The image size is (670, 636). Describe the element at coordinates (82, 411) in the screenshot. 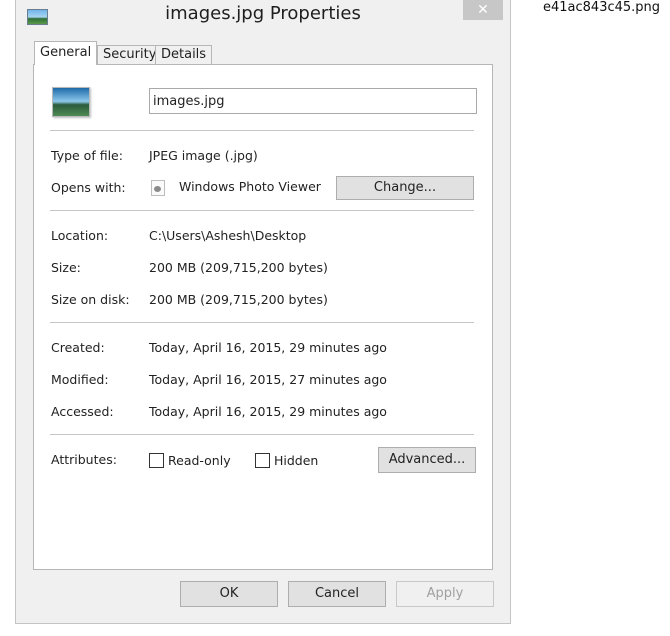

I see `accessed-label: Accessed:` at that location.